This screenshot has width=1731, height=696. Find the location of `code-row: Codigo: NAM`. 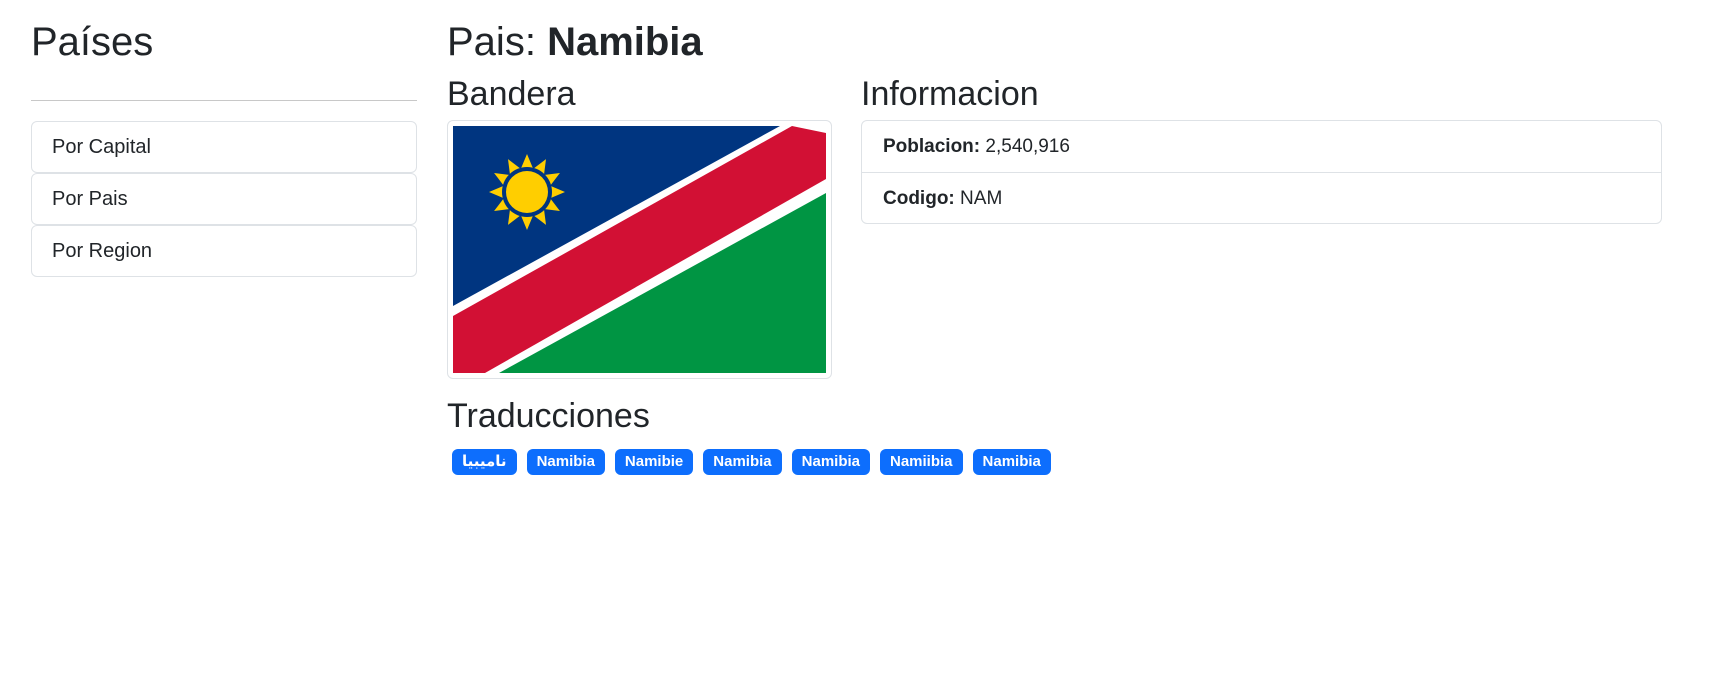

code-row: Codigo: NAM is located at coordinates (1261, 197).